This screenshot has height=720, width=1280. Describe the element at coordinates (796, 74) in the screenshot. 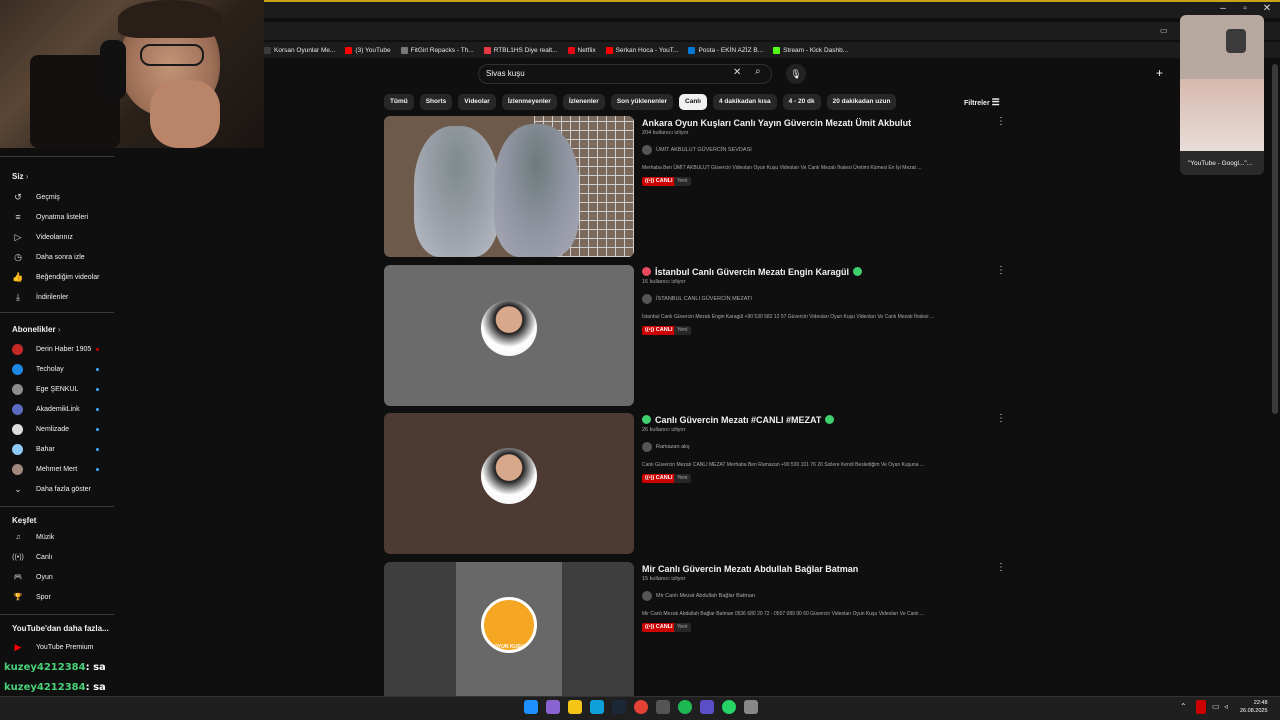

I see `voice-search-icon: 🎙` at that location.